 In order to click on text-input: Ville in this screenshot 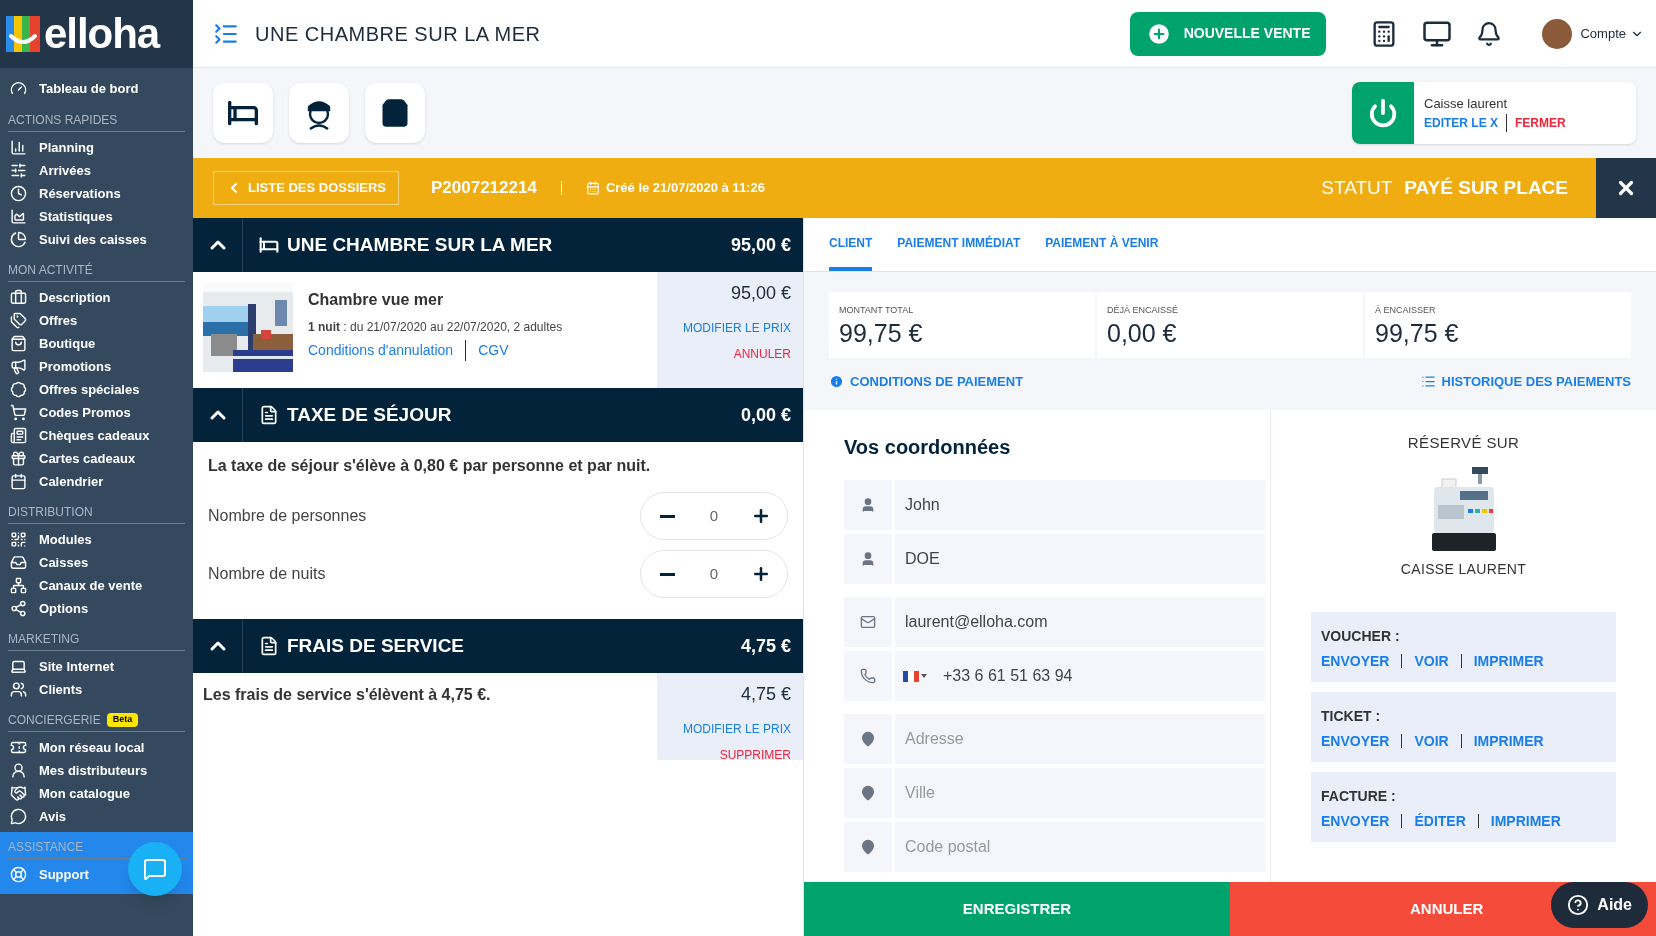, I will do `click(1080, 793)`.